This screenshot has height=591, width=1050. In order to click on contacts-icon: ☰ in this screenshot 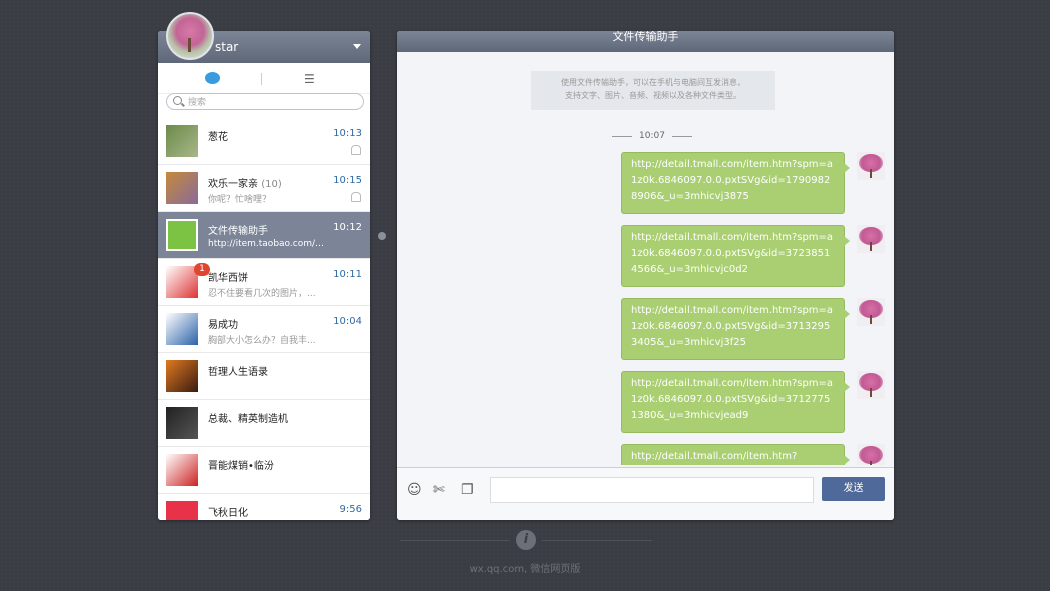, I will do `click(309, 79)`.